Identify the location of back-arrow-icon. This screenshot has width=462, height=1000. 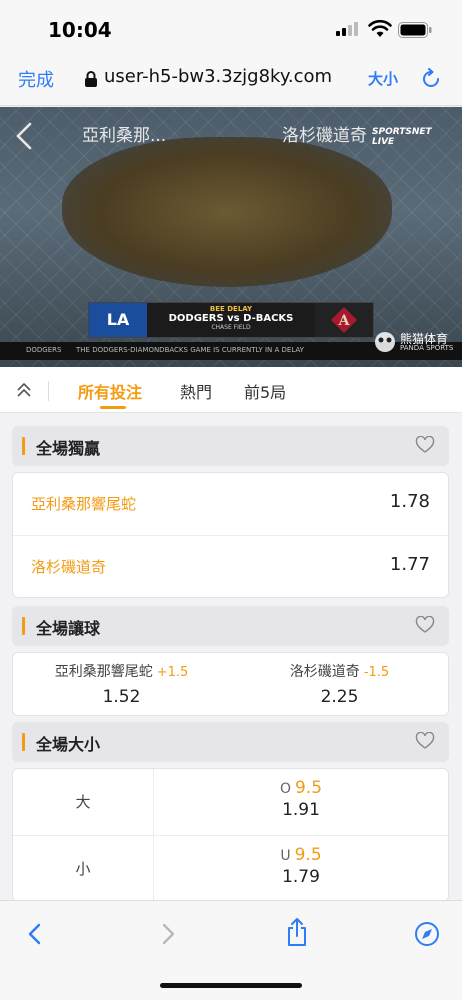
(25, 136).